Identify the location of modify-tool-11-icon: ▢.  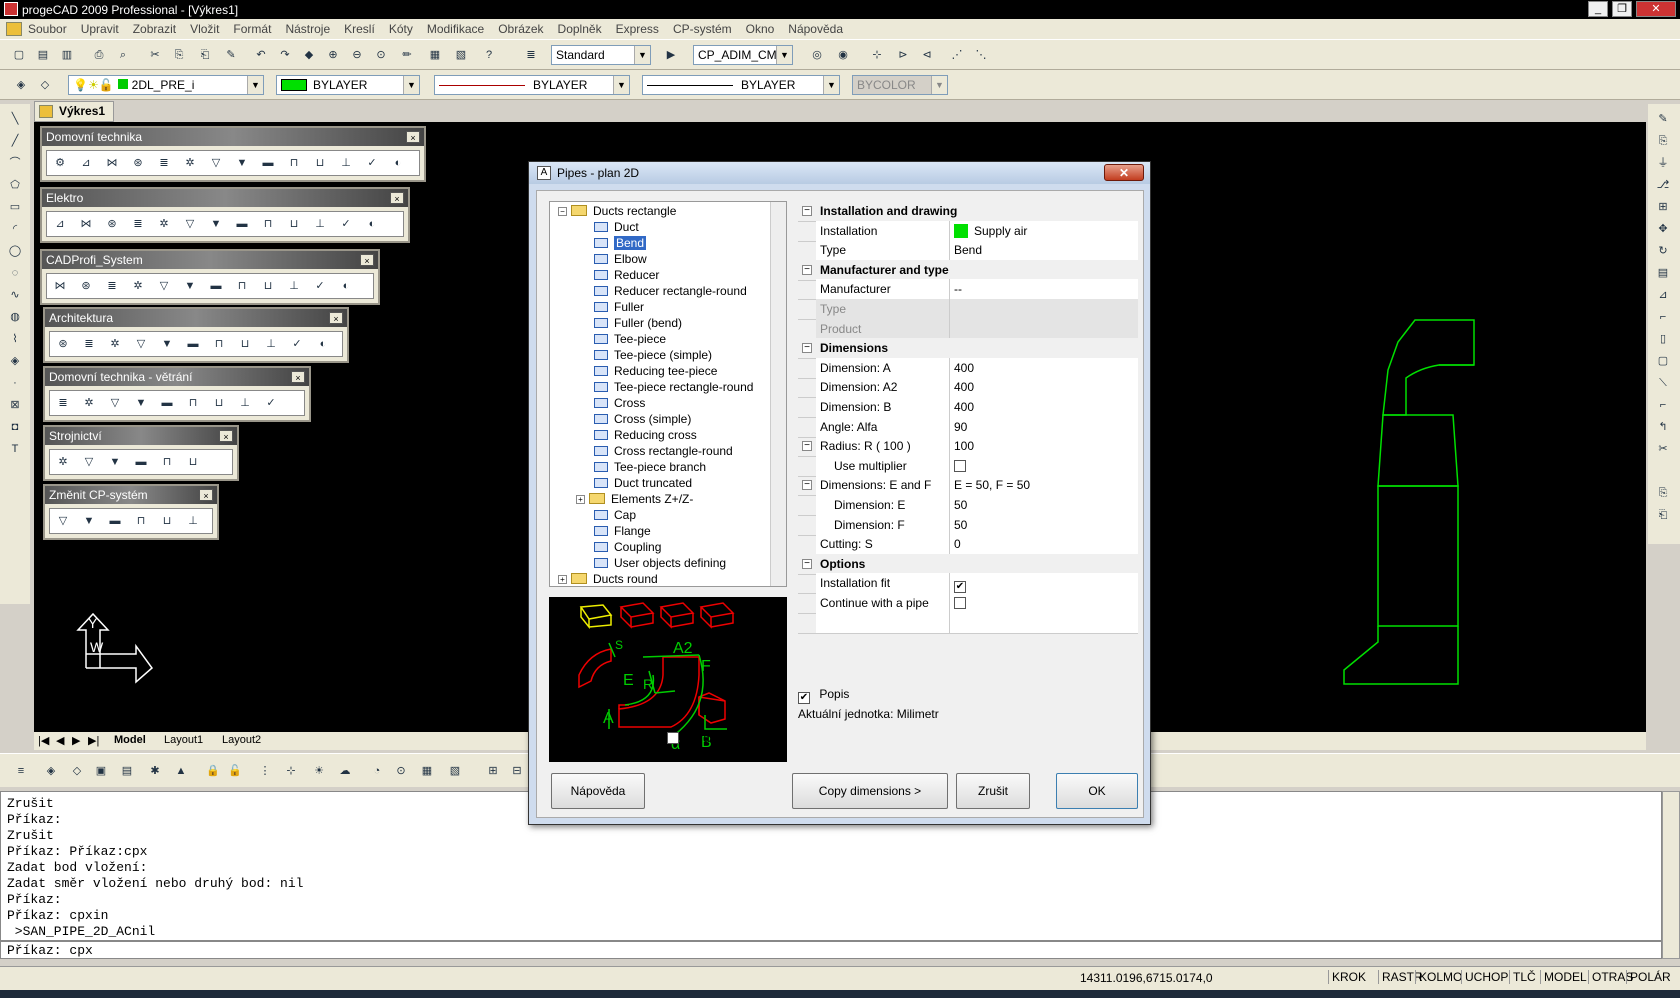
(1663, 361).